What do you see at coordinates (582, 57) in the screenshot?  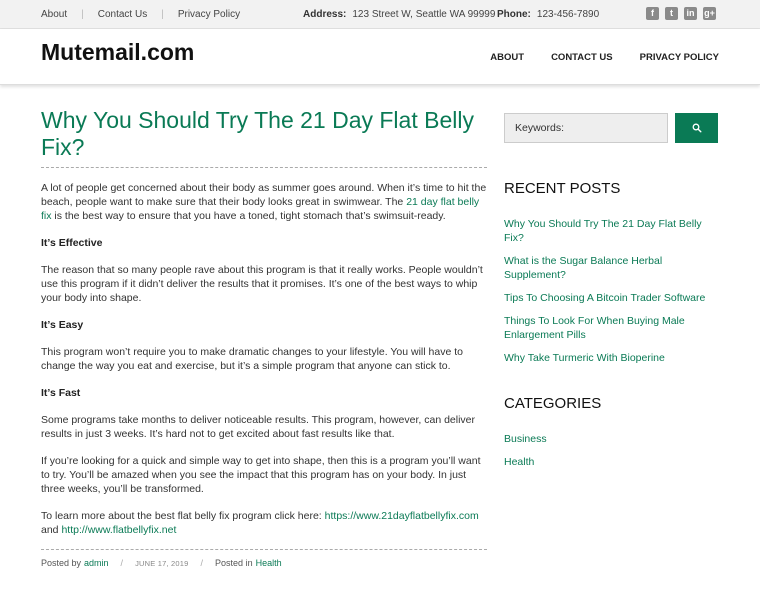 I see `nav-contact-us: CONTACT US` at bounding box center [582, 57].